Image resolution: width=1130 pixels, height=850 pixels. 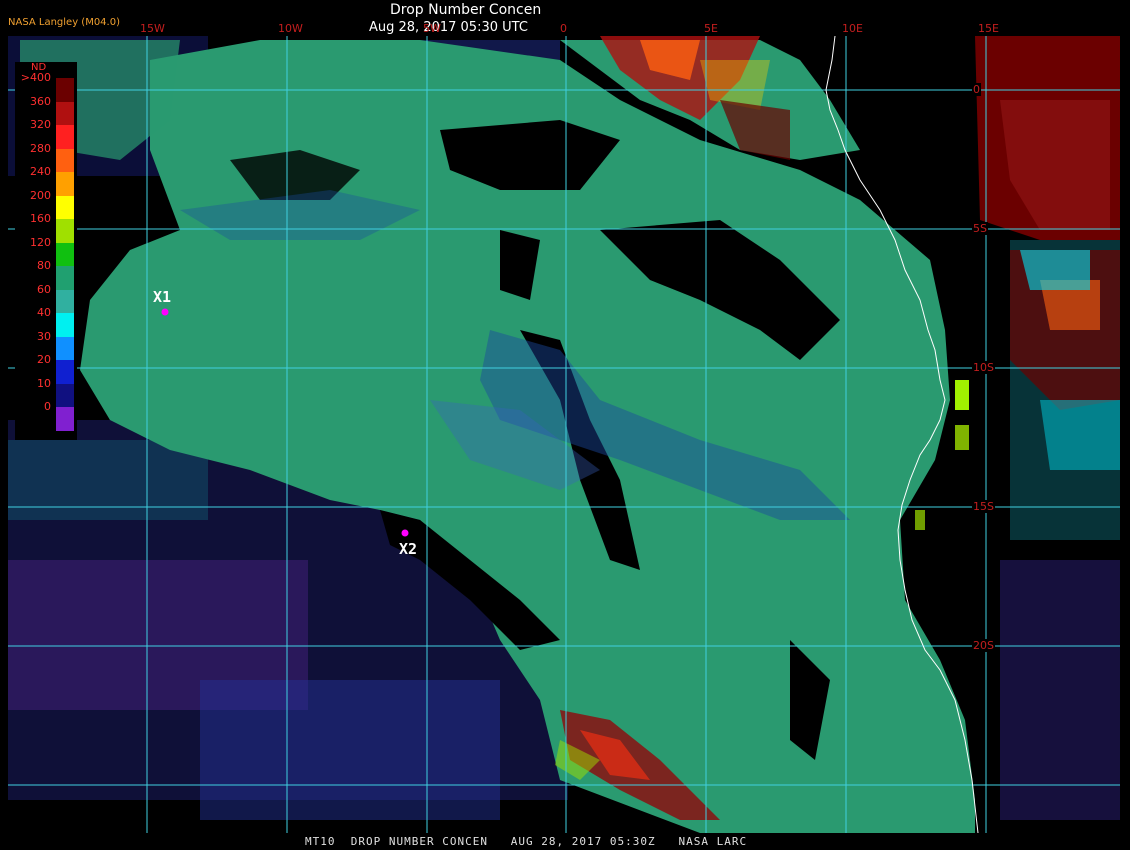 What do you see at coordinates (35, 77) in the screenshot?
I see `legend-tick-label: >400` at bounding box center [35, 77].